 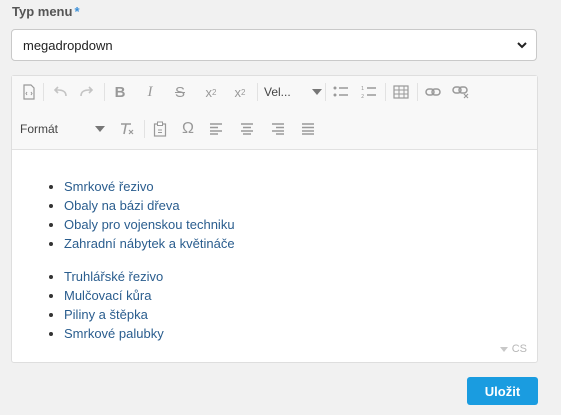 What do you see at coordinates (341, 92) in the screenshot?
I see `bulleted-list-icon` at bounding box center [341, 92].